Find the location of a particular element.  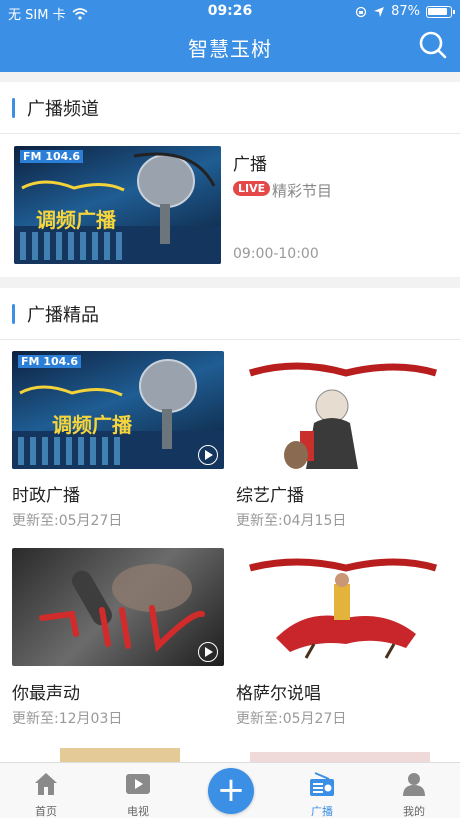

status-bar: 无 SIM 卡 09:26 87% is located at coordinates (230, 12).